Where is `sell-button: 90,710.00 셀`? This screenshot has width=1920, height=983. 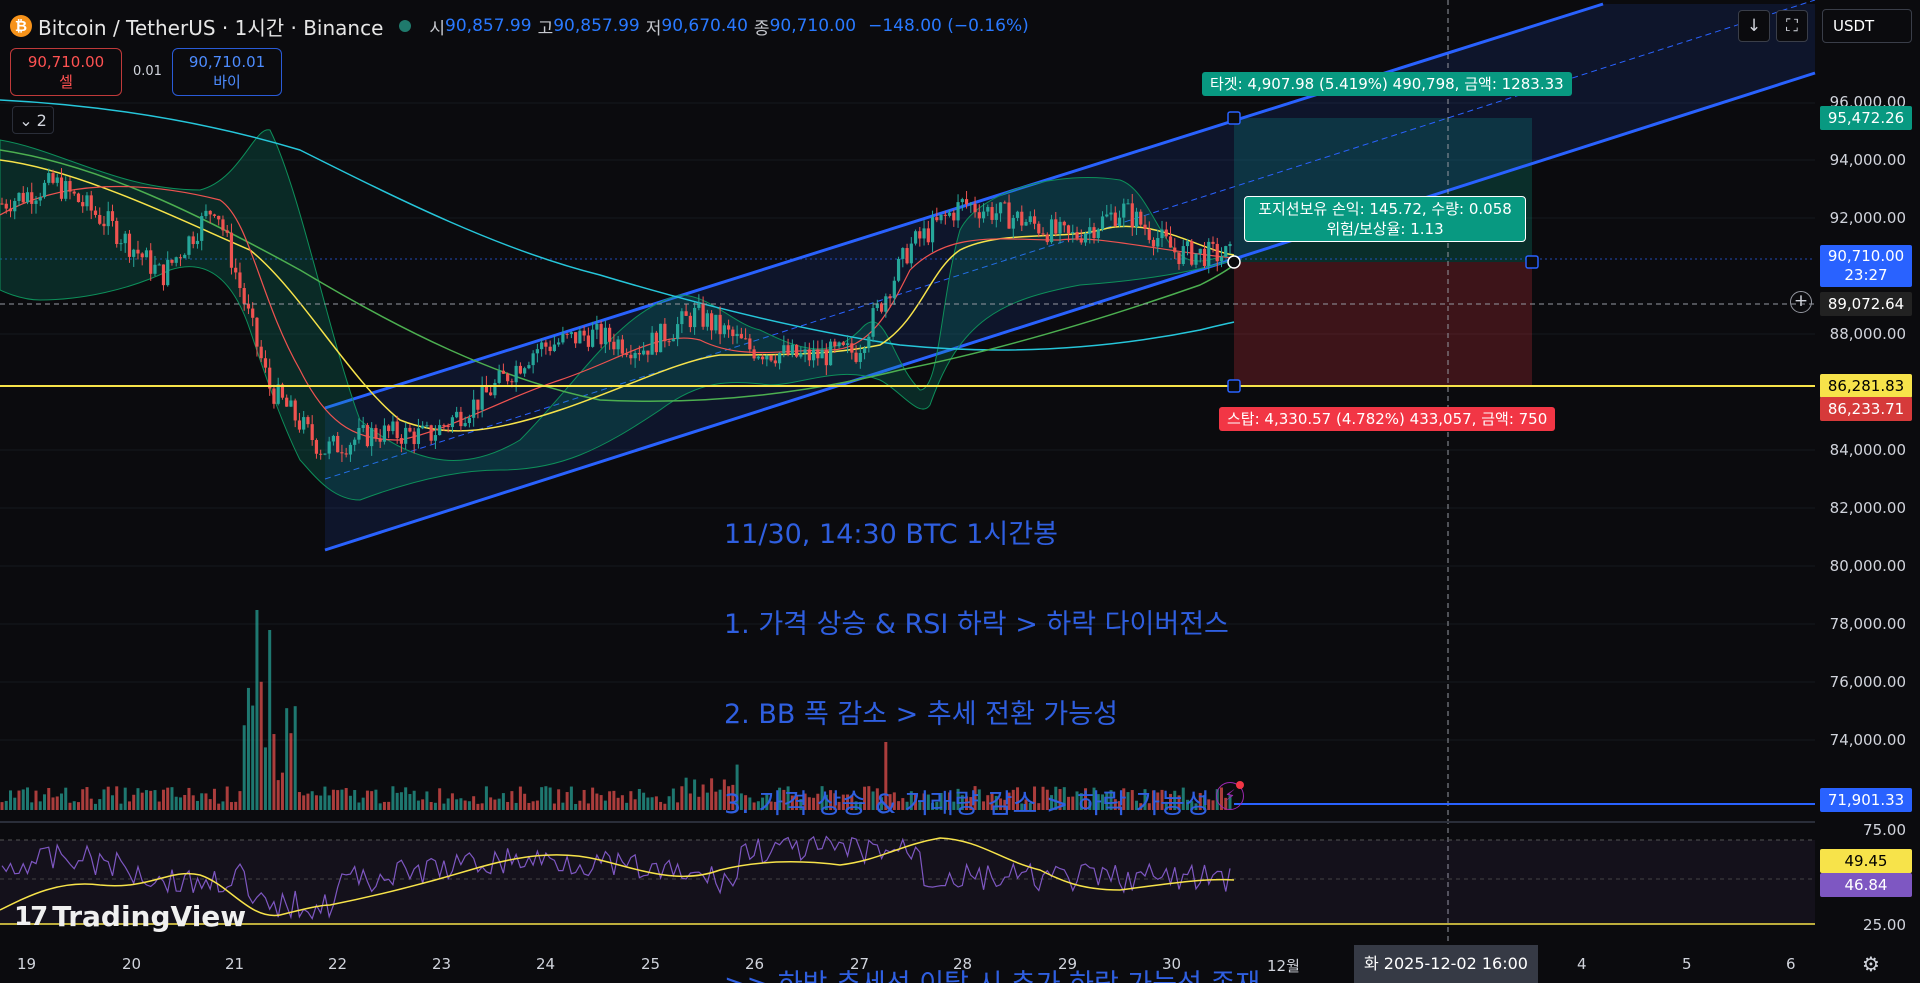
sell-button: 90,710.00 셀 is located at coordinates (66, 72).